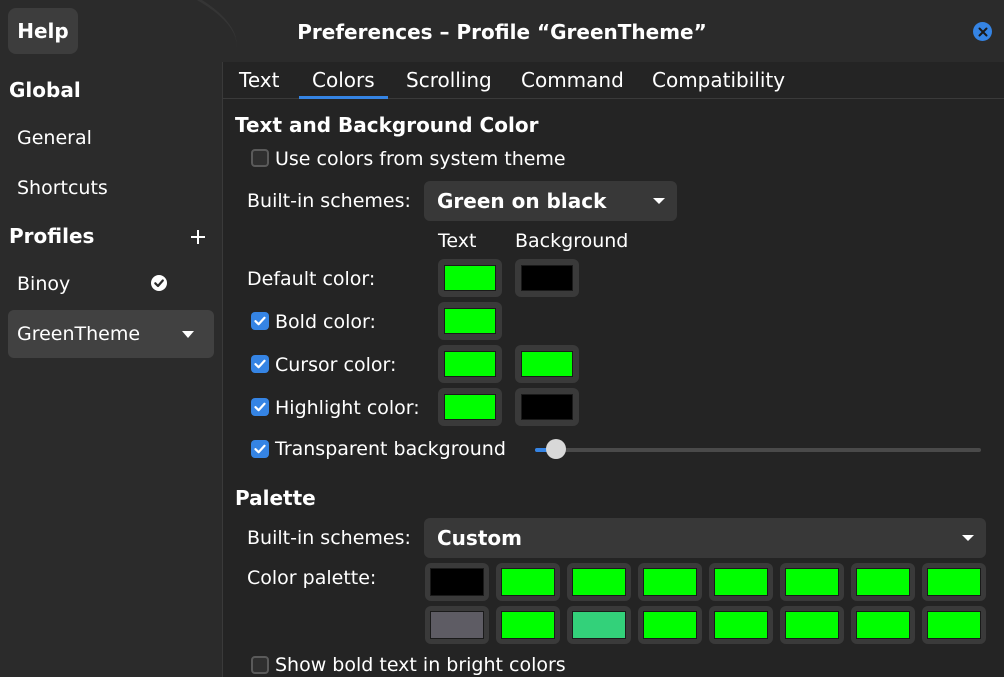  I want to click on default-check-icon, so click(159, 283).